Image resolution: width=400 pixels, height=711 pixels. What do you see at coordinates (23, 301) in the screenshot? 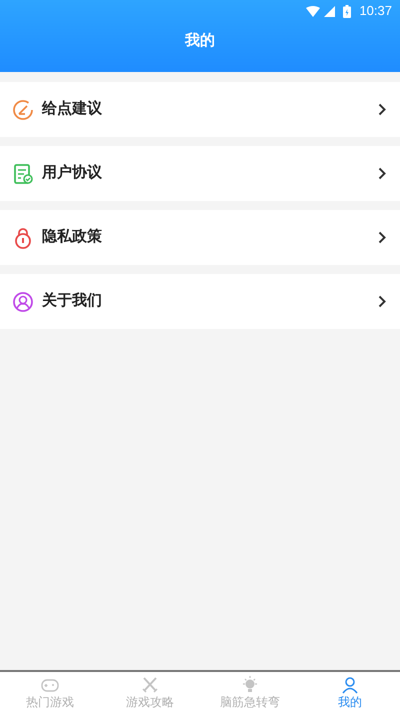
I see `people-circle-icon` at bounding box center [23, 301].